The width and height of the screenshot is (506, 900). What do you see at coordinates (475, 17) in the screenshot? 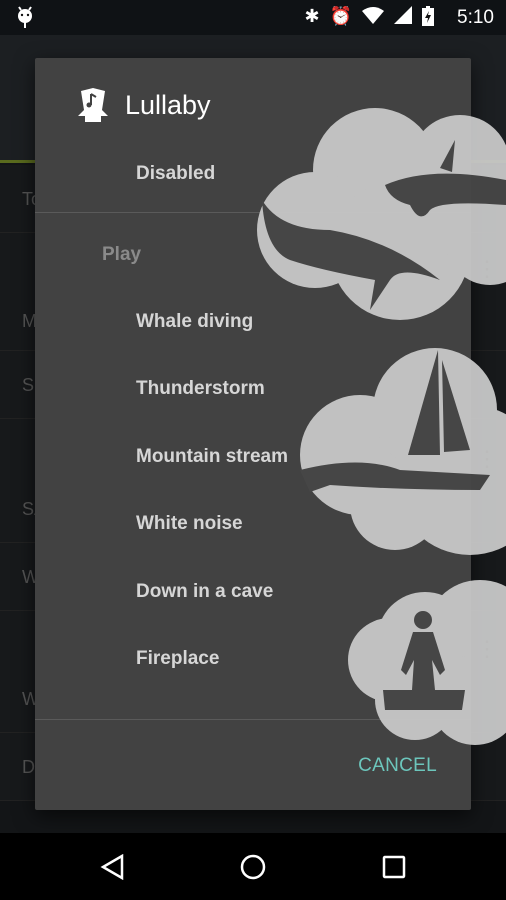
I see `clock: 5:10` at bounding box center [475, 17].